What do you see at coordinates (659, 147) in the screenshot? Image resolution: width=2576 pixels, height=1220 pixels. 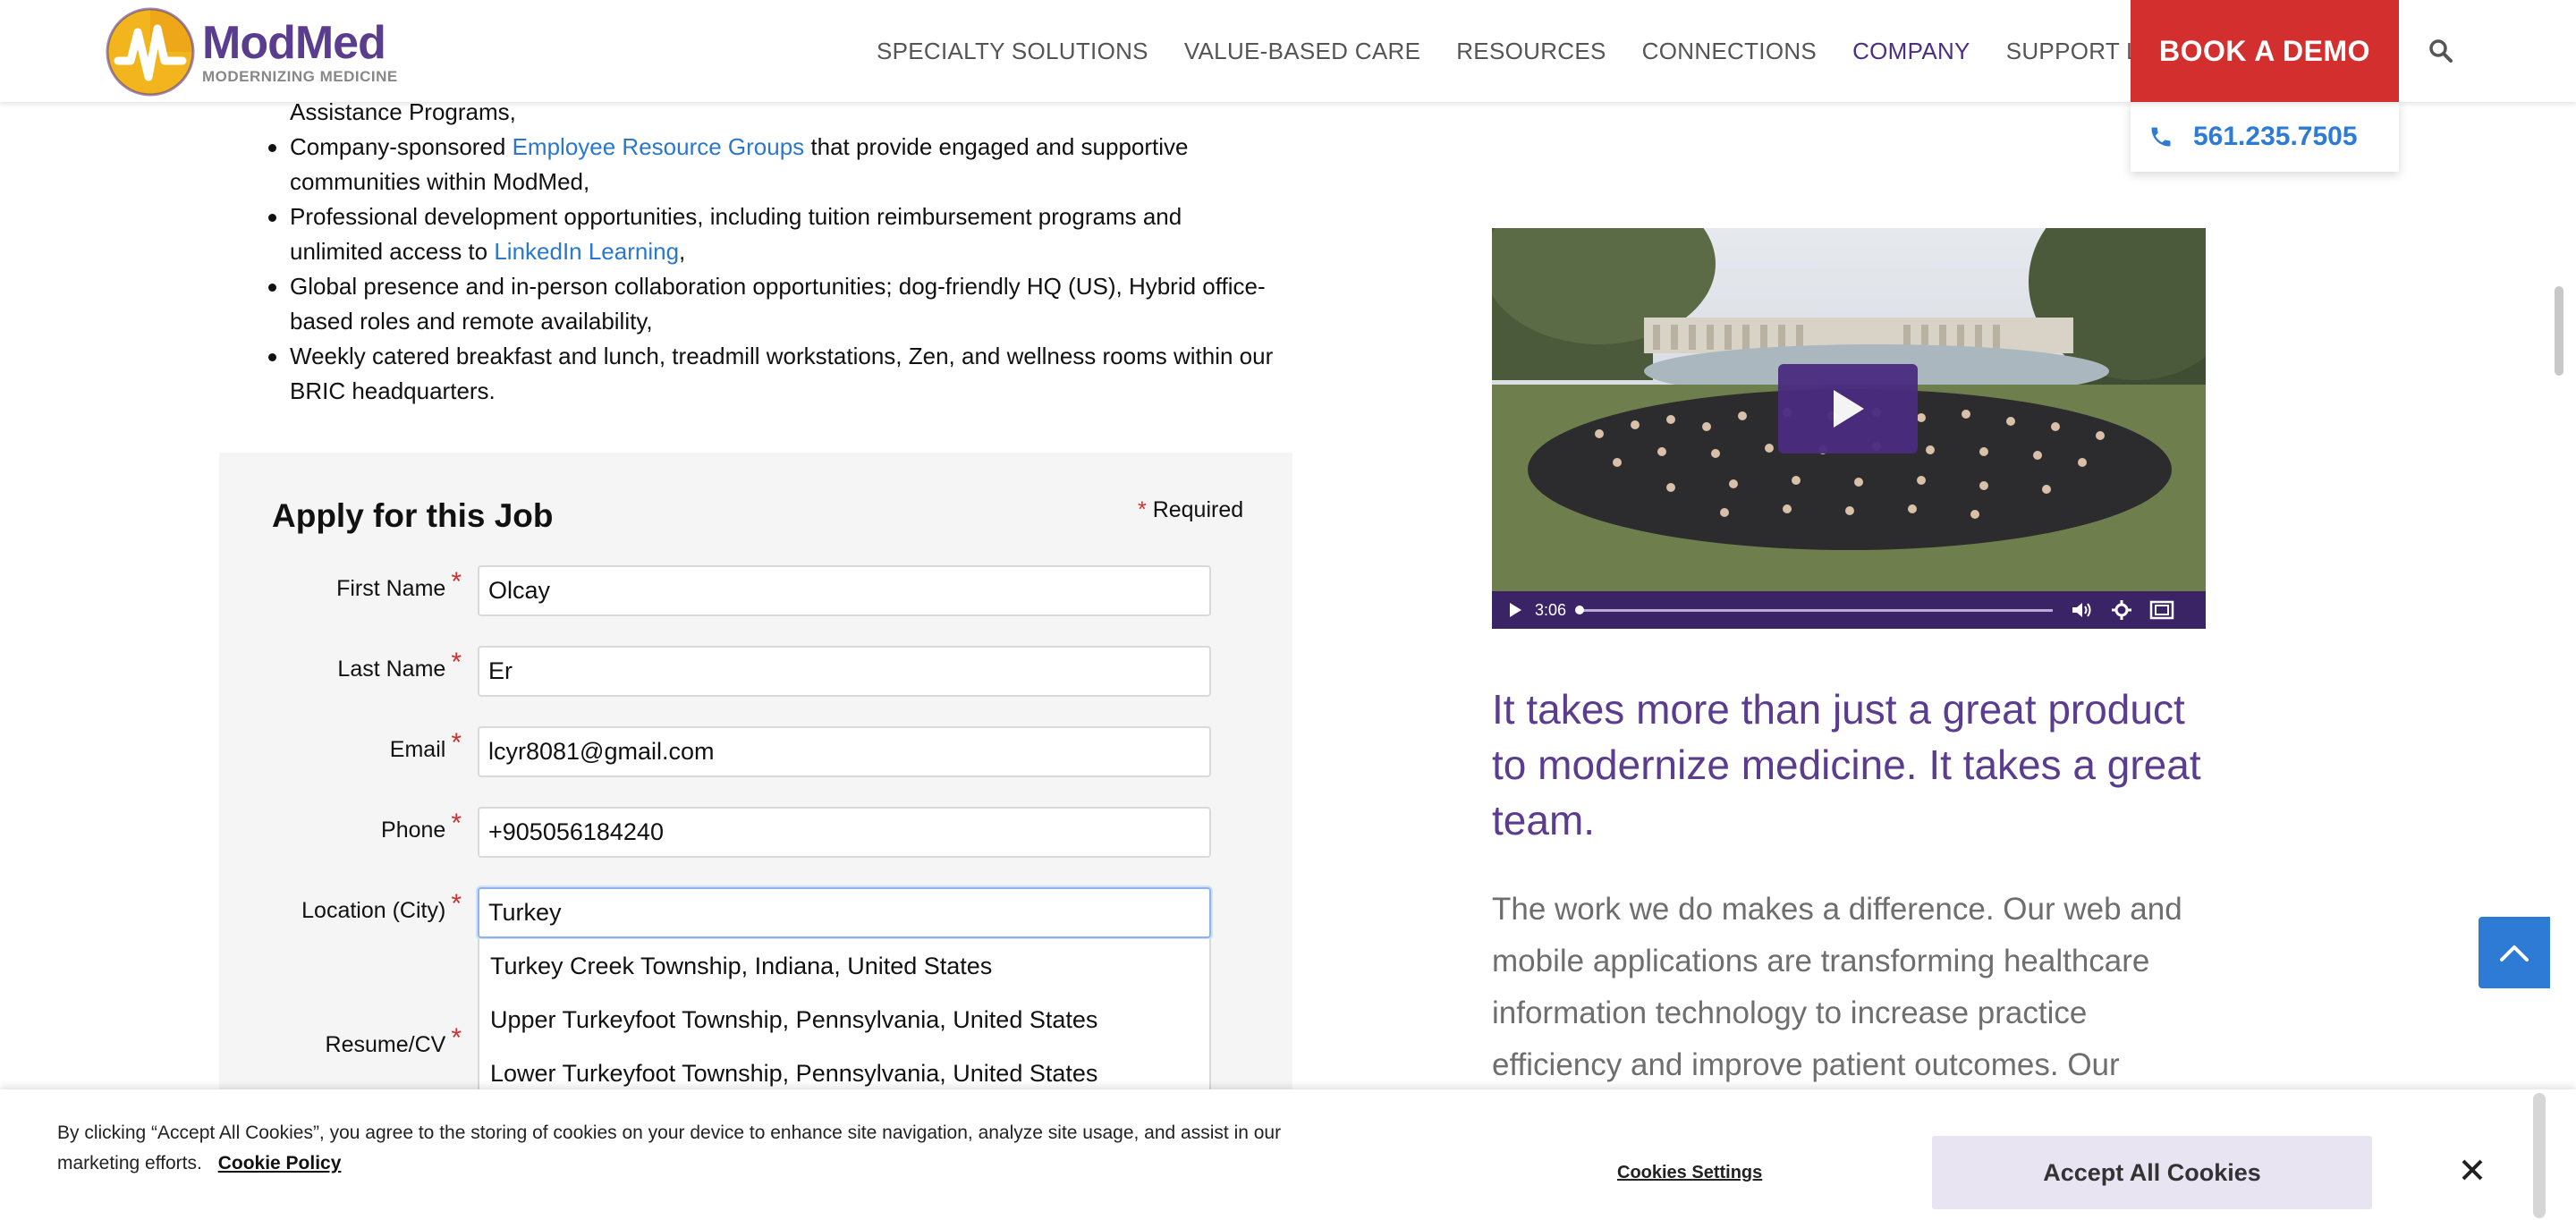 I see `employee-resource-groups-link: Employee Resource Groups` at bounding box center [659, 147].